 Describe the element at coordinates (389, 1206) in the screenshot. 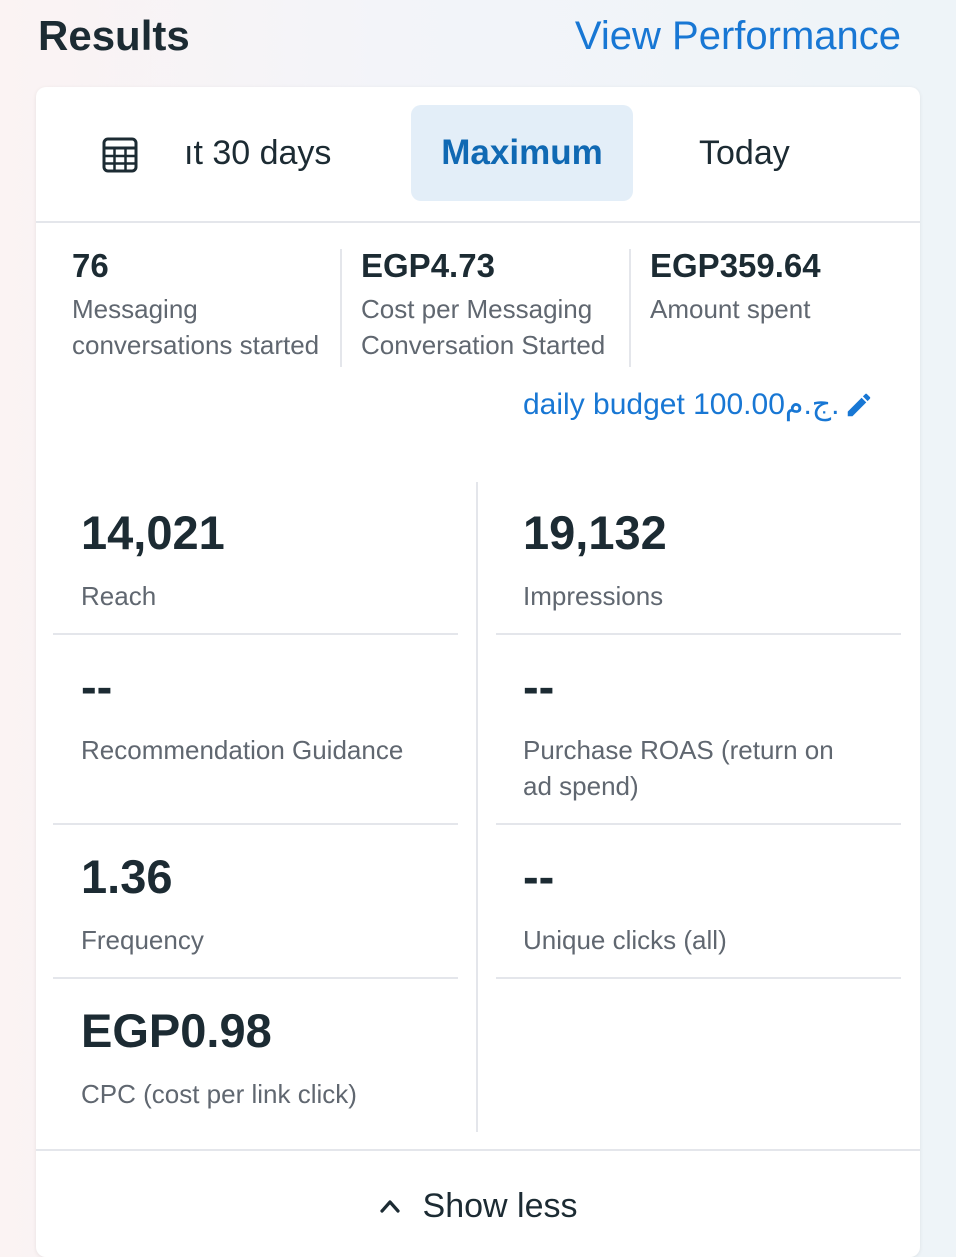

I see `chevron-up-icon` at that location.